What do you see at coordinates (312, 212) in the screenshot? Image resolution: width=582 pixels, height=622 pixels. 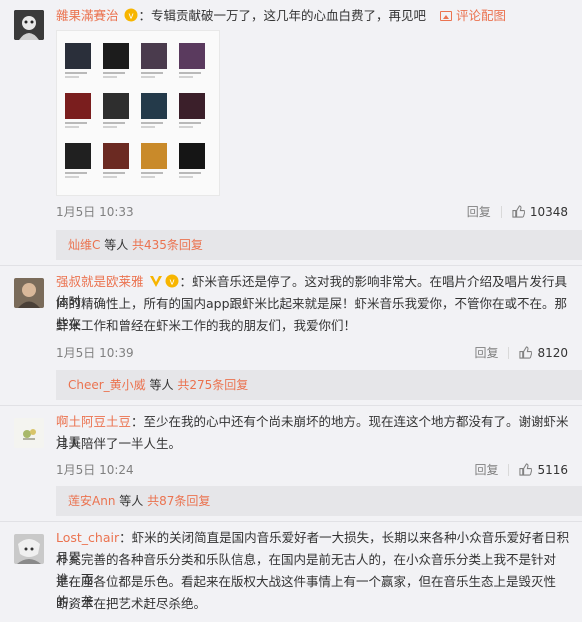 I see `comment-meta: 1月5日 10:33 回复 10348` at bounding box center [312, 212].